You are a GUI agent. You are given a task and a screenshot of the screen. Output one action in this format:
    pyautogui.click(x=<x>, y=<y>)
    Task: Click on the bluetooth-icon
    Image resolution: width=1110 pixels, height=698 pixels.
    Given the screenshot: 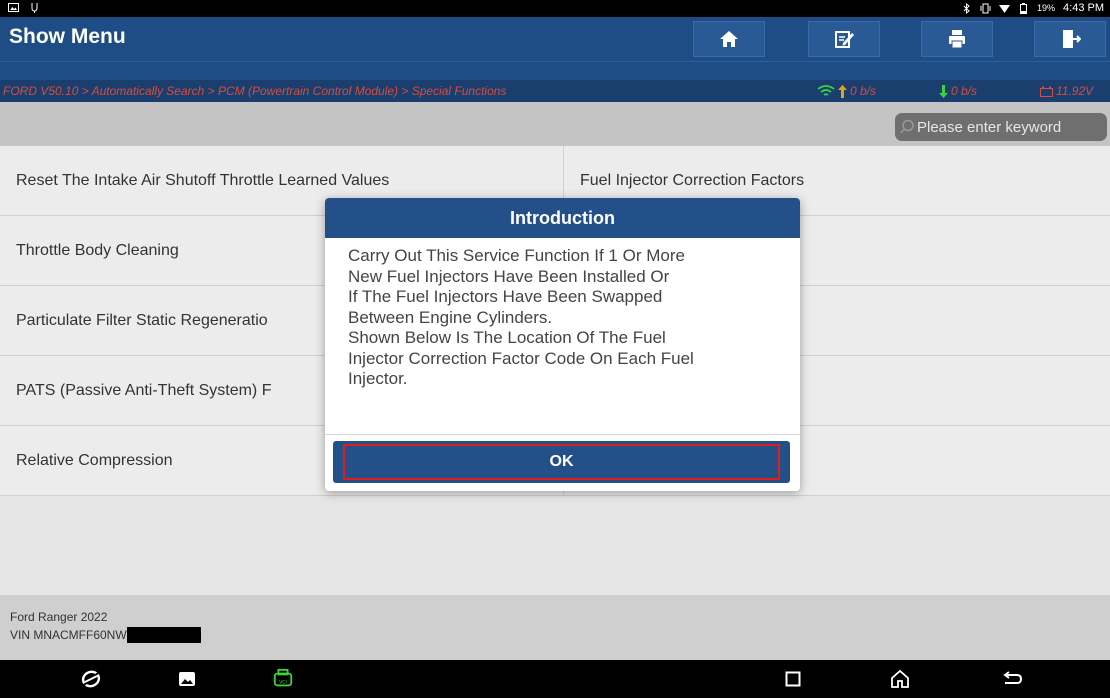 What is the action you would take?
    pyautogui.click(x=966, y=8)
    